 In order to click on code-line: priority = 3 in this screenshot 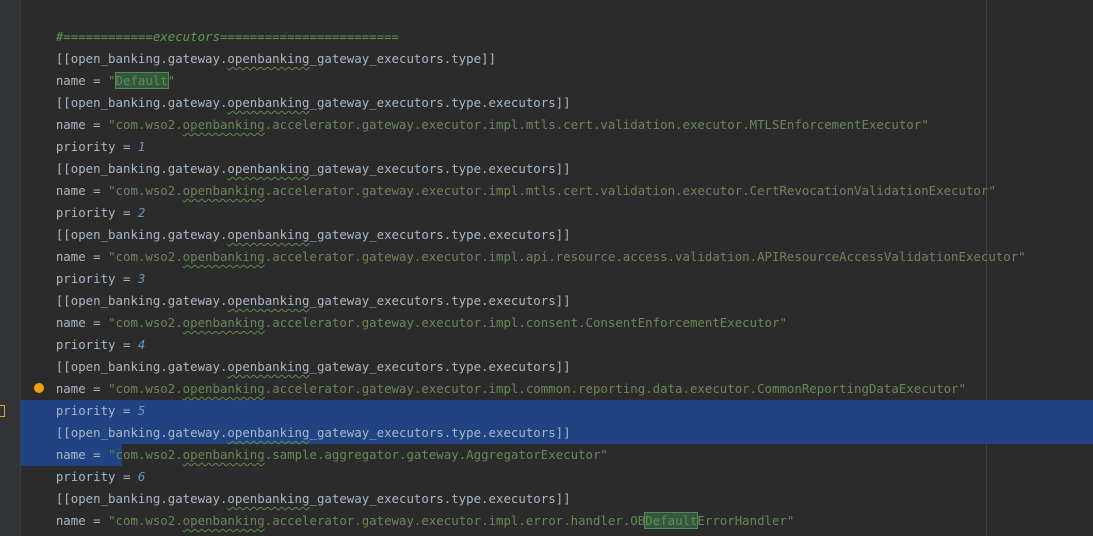, I will do `click(86, 266)`.